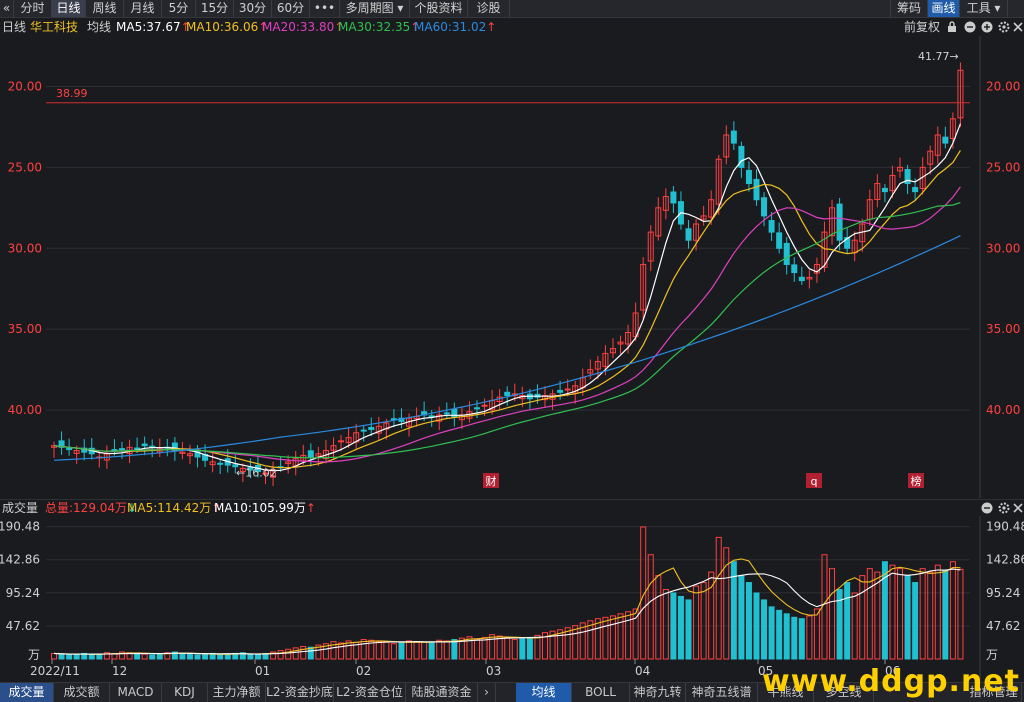 The height and width of the screenshot is (702, 1024). What do you see at coordinates (300, 692) in the screenshot?
I see `indicator-tab: L2-资金抄底` at bounding box center [300, 692].